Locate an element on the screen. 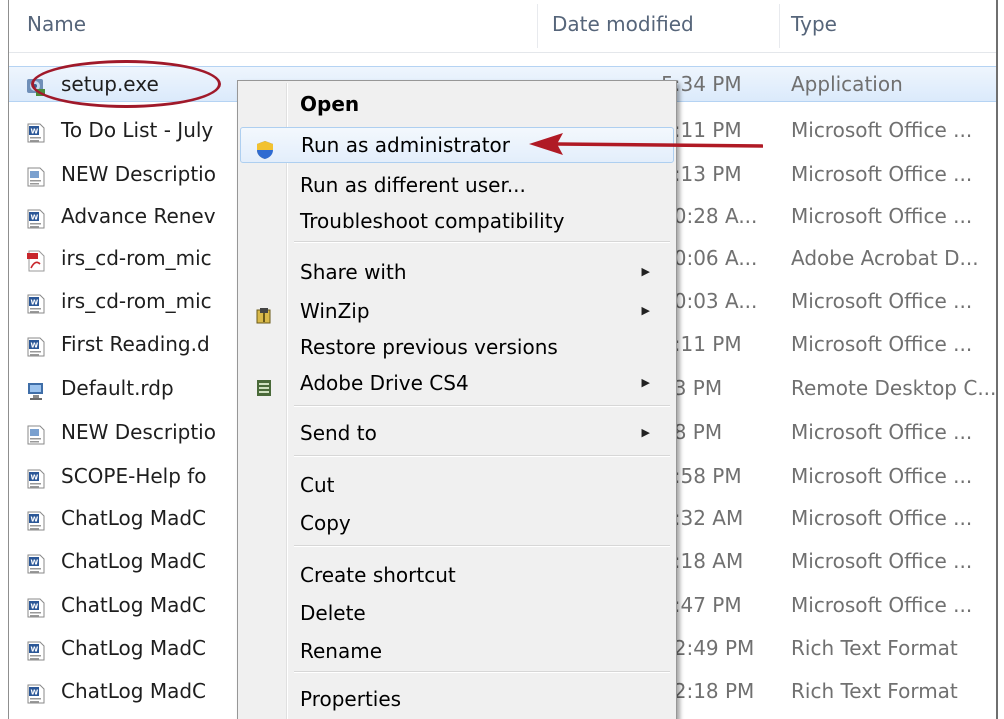  menu-item-label: WinZip is located at coordinates (335, 311).